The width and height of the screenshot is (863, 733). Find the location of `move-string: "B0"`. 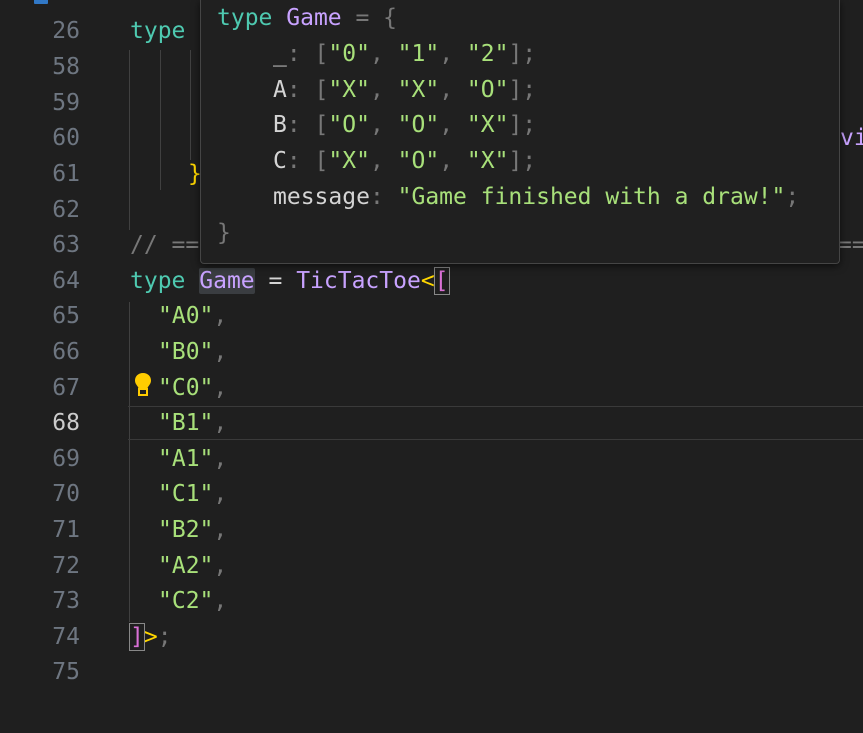

move-string: "B0" is located at coordinates (186, 352).